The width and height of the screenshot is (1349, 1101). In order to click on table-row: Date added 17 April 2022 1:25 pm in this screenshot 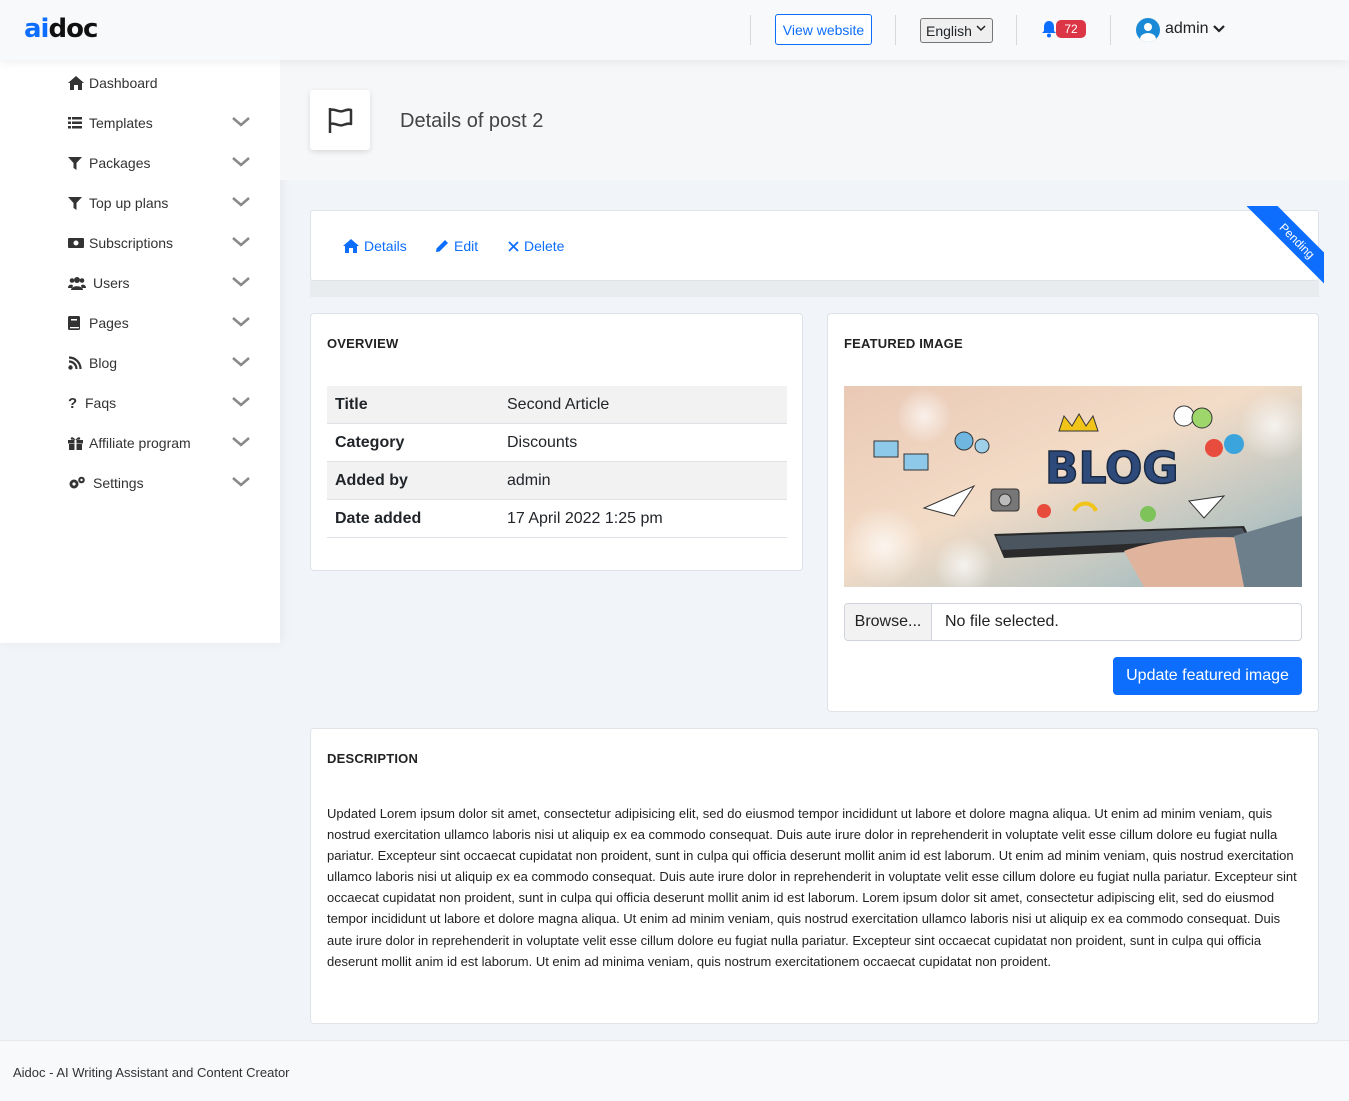, I will do `click(557, 519)`.